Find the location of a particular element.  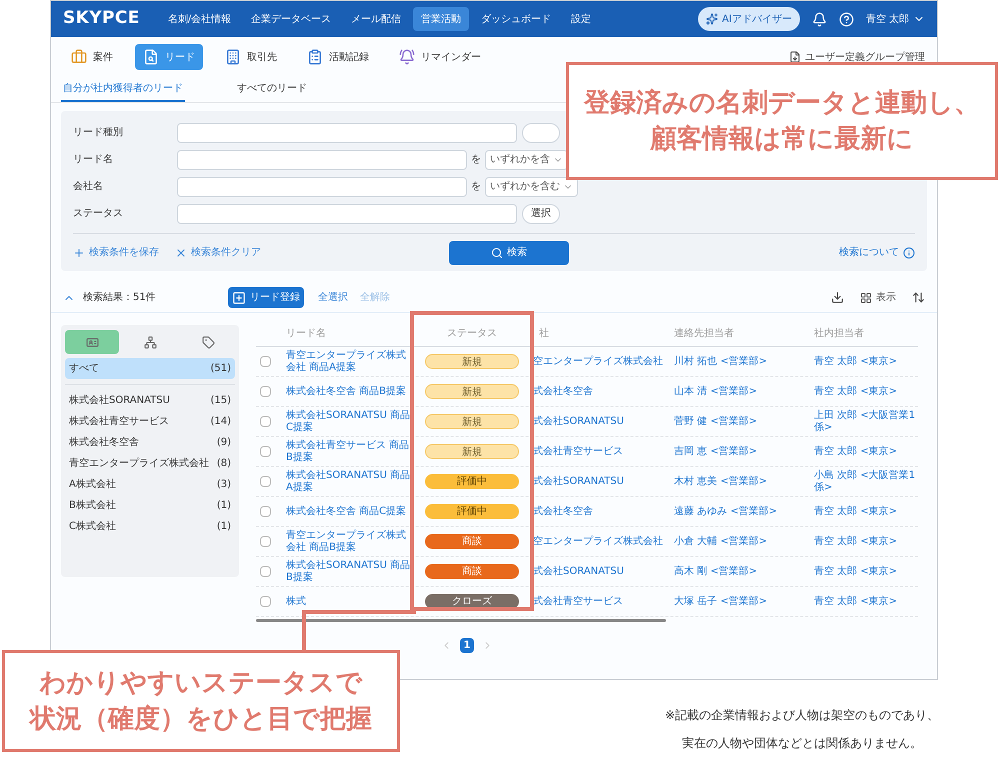

bell-icon is located at coordinates (819, 19).